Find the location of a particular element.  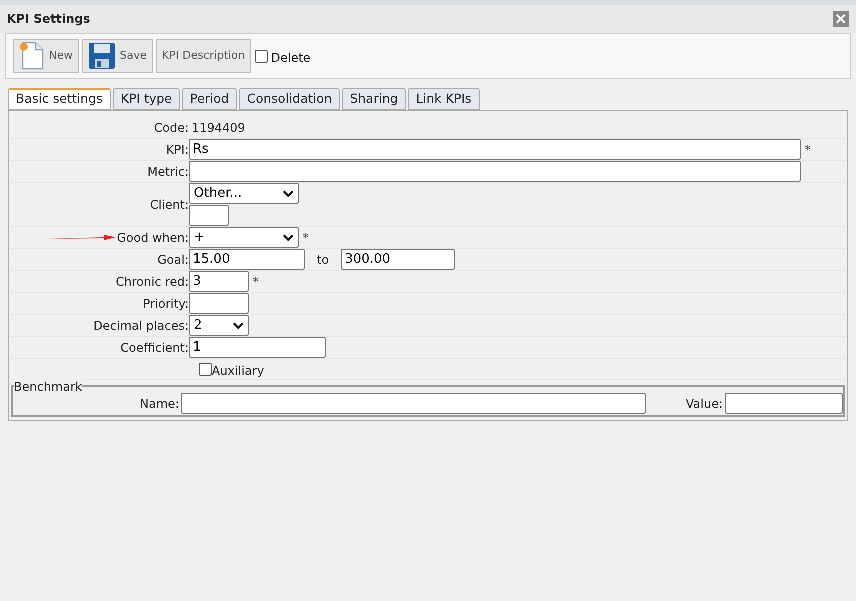

tab: Basic settings is located at coordinates (59, 99).